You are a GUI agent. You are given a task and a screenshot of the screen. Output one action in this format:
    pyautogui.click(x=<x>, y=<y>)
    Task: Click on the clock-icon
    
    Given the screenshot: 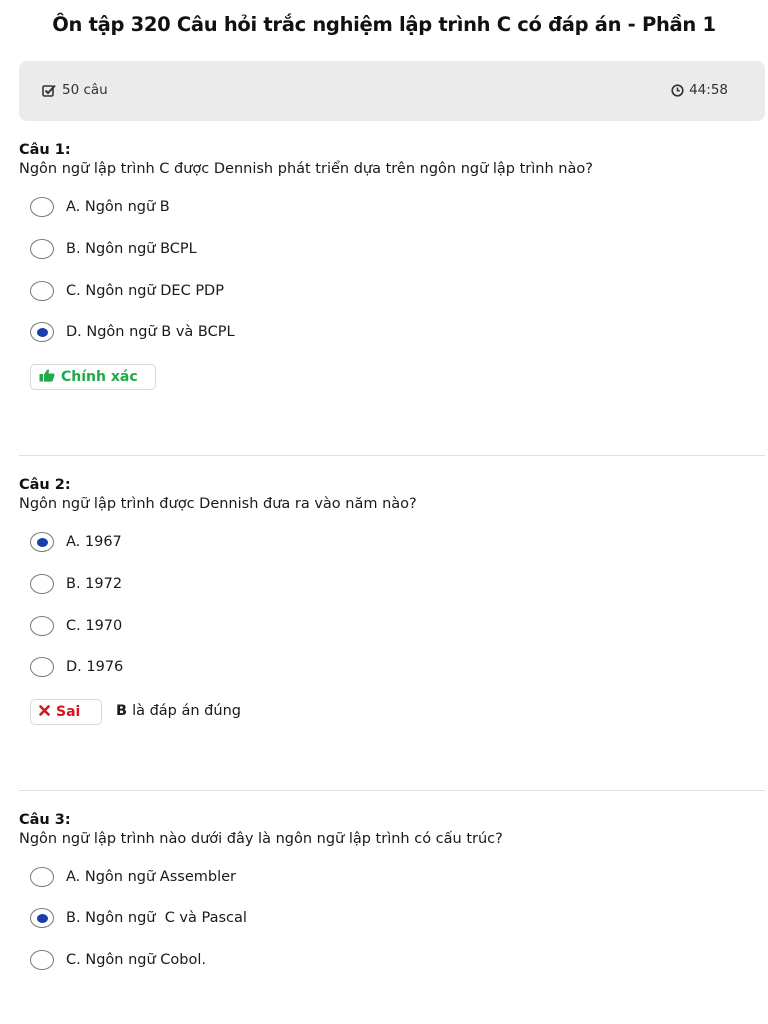 What is the action you would take?
    pyautogui.click(x=677, y=90)
    